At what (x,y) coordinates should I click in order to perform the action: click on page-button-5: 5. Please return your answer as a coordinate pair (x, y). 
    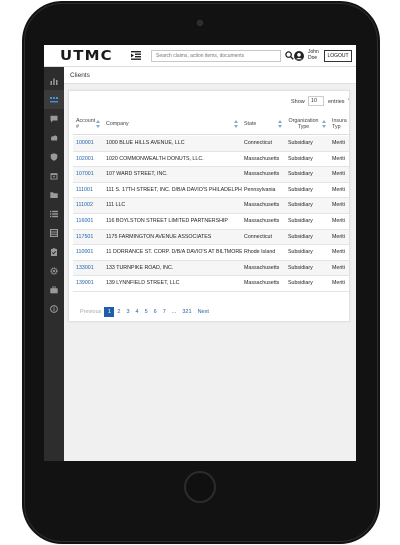
    Looking at the image, I should click on (146, 312).